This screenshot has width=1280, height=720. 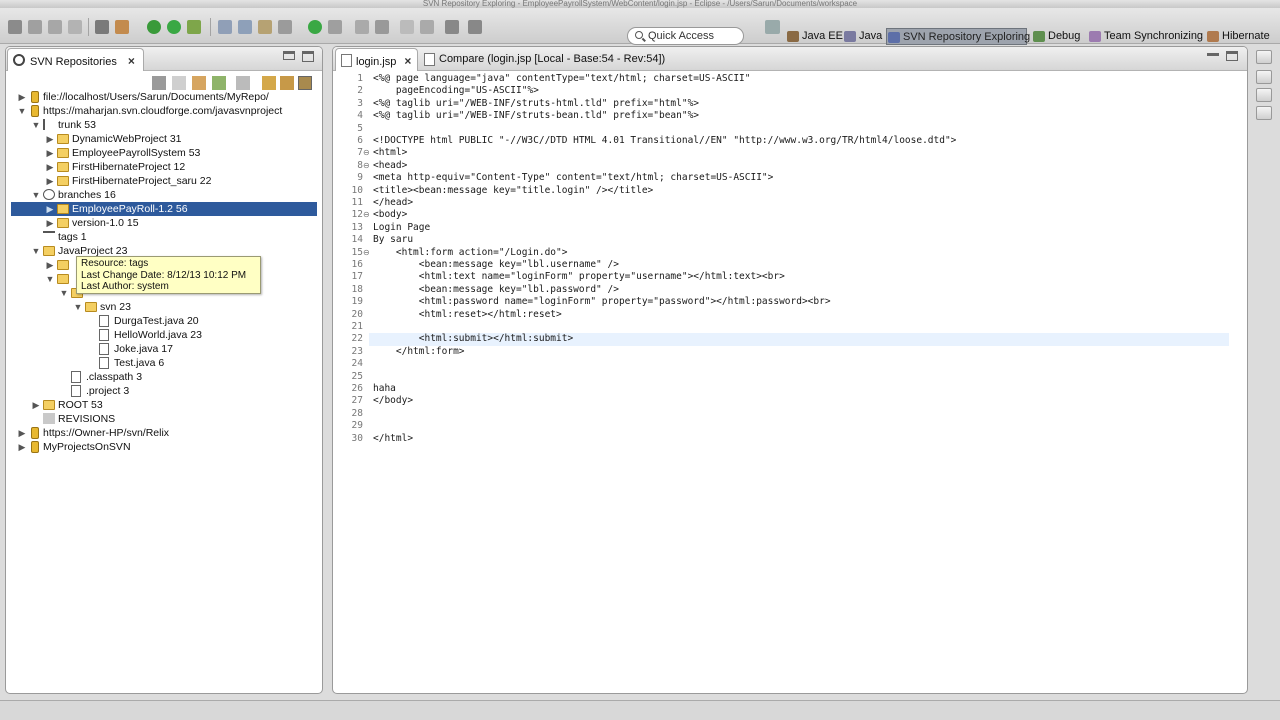 What do you see at coordinates (219, 83) in the screenshot?
I see `refresh-icon` at bounding box center [219, 83].